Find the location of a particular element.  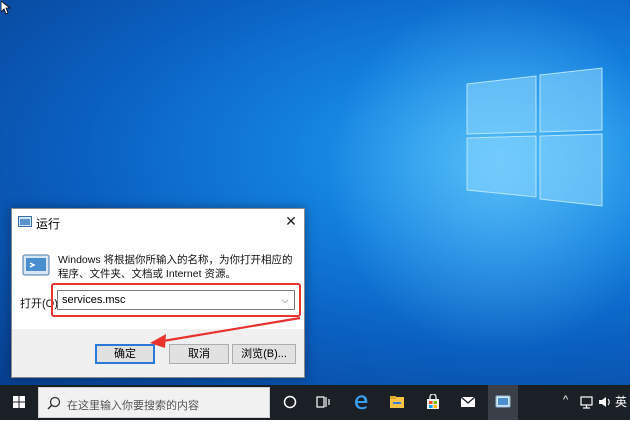

task-switch-icon is located at coordinates (323, 402).